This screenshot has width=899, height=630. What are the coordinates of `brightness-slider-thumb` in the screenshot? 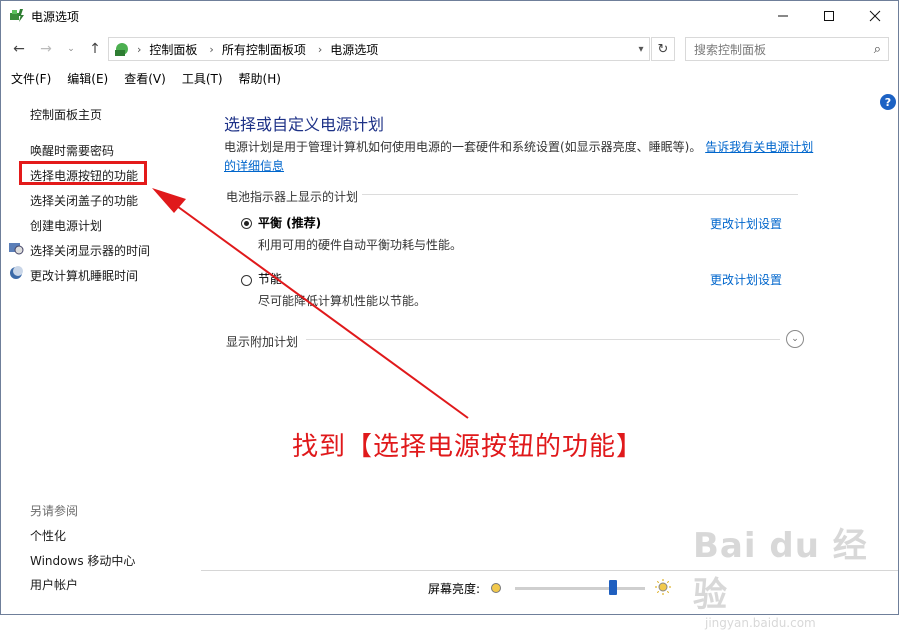 It's located at (612, 587).